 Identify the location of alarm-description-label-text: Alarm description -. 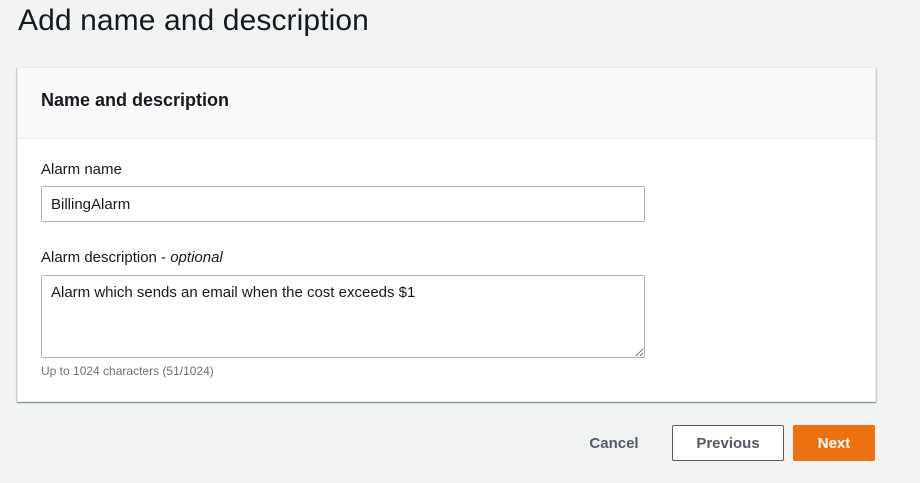
(106, 257).